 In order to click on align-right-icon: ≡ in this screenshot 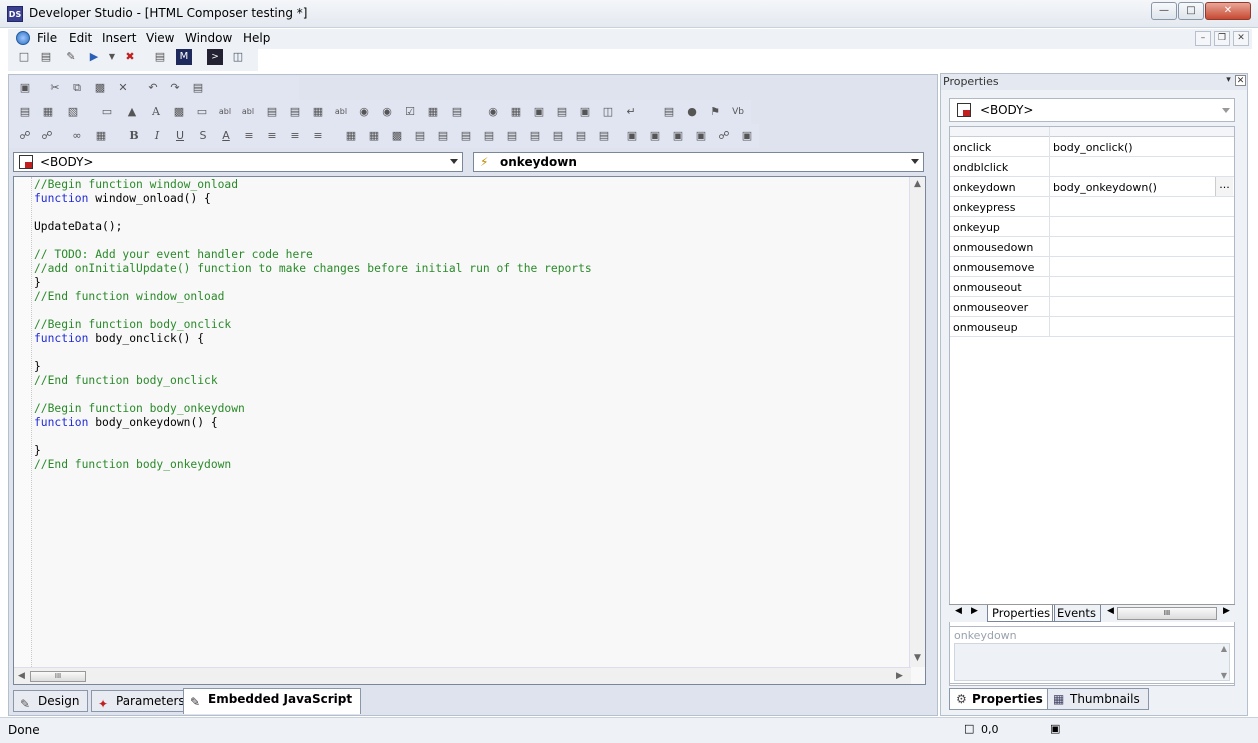, I will do `click(295, 136)`.